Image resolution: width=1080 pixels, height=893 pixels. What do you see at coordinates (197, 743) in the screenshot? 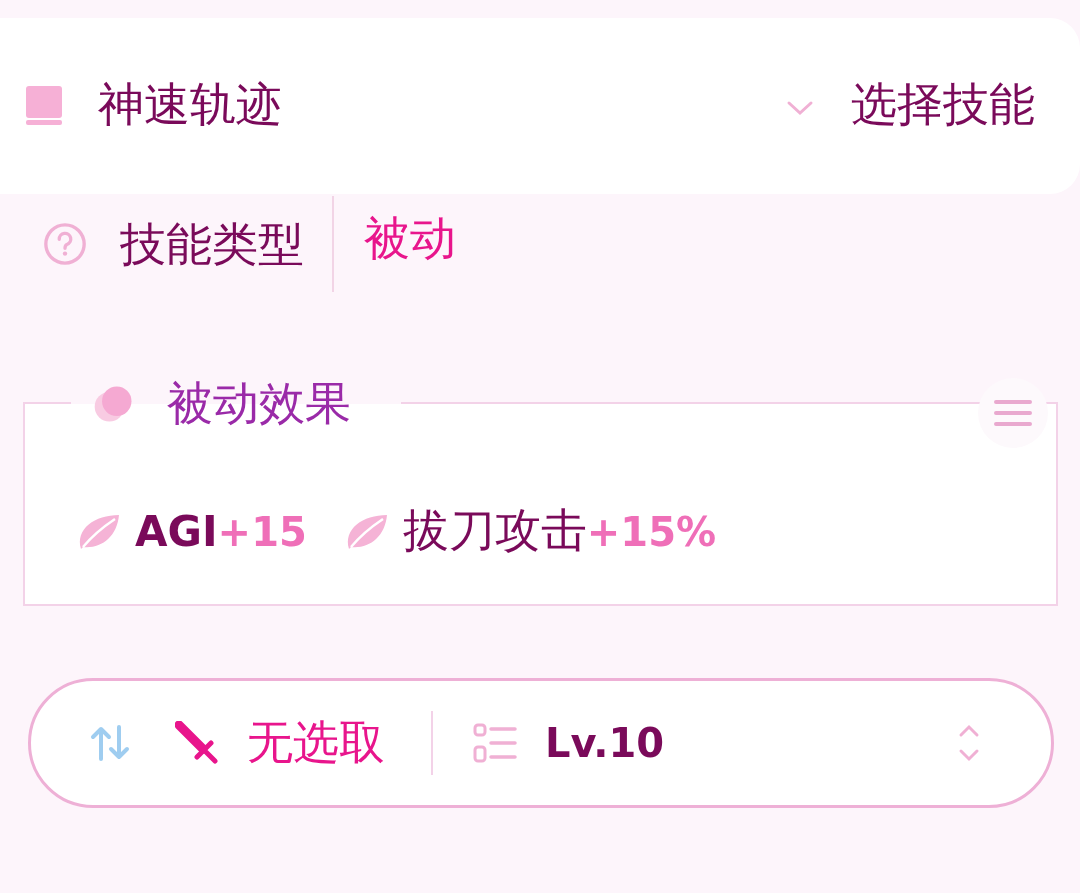
I see `sword-icon` at bounding box center [197, 743].